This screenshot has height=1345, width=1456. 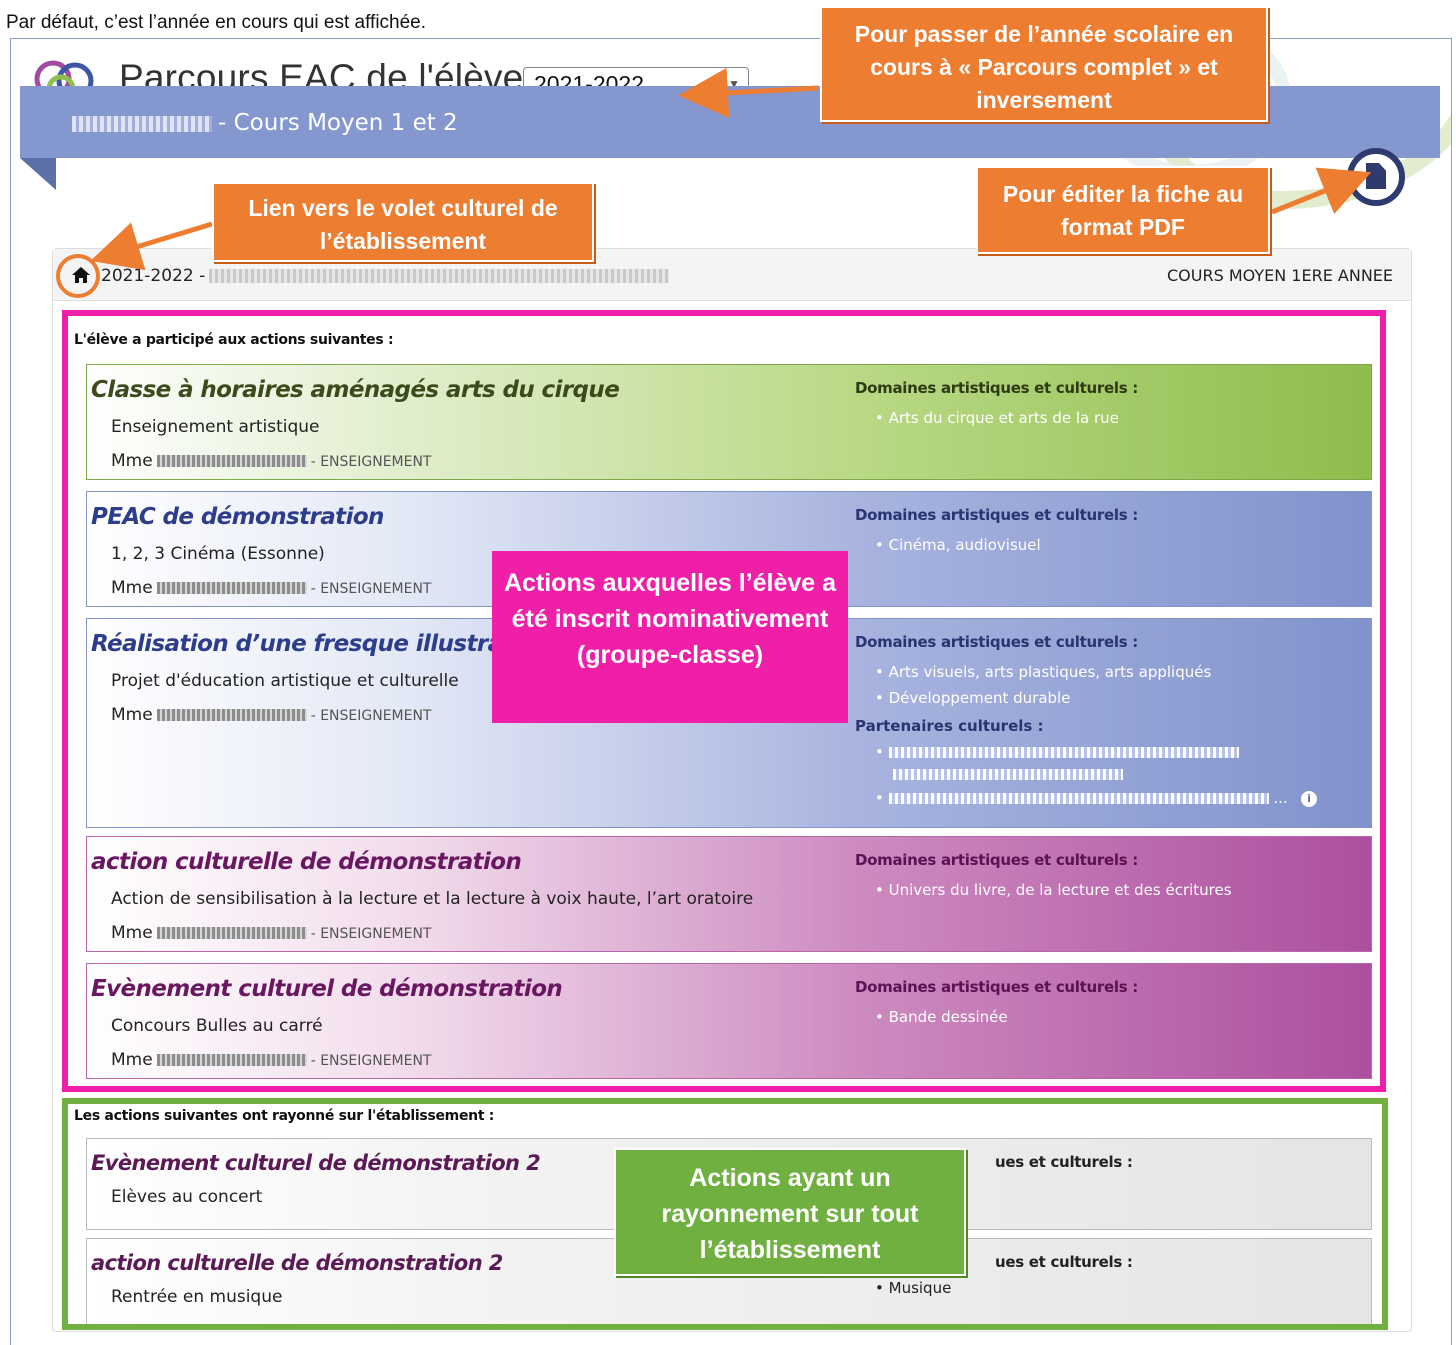 I want to click on class-level: COURS MOYEN 1ERE ANNEE, so click(x=1280, y=275).